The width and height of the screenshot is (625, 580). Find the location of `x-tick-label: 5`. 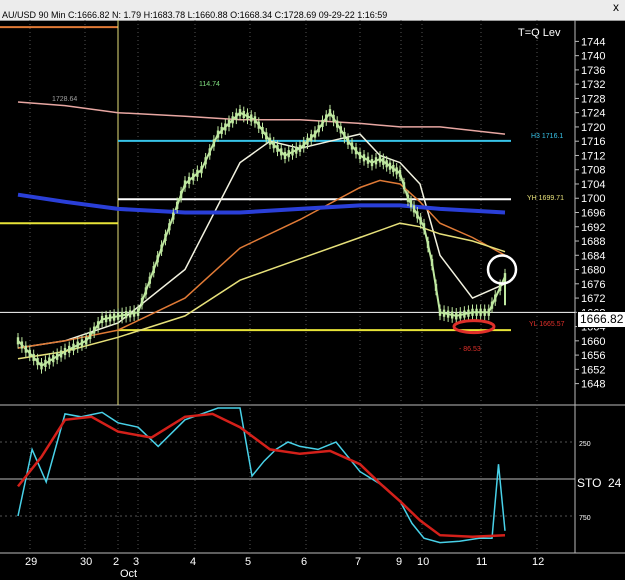

x-tick-label: 5 is located at coordinates (248, 562).